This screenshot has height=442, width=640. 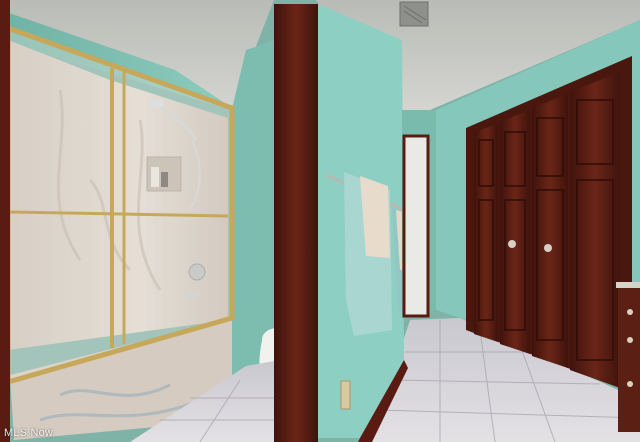 I want to click on outlet, so click(x=345, y=395).